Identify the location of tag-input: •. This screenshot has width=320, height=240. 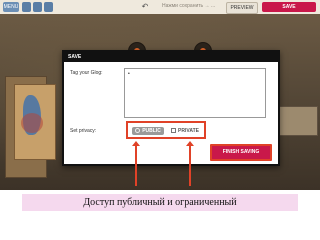
(195, 93).